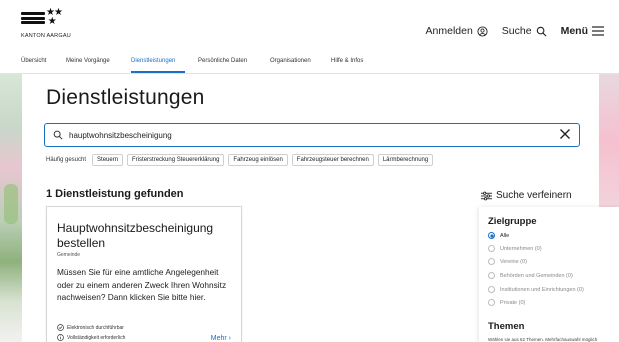 The image size is (619, 342). What do you see at coordinates (405, 160) in the screenshot?
I see `chip-laermberechnung: Lärmberechnung` at bounding box center [405, 160].